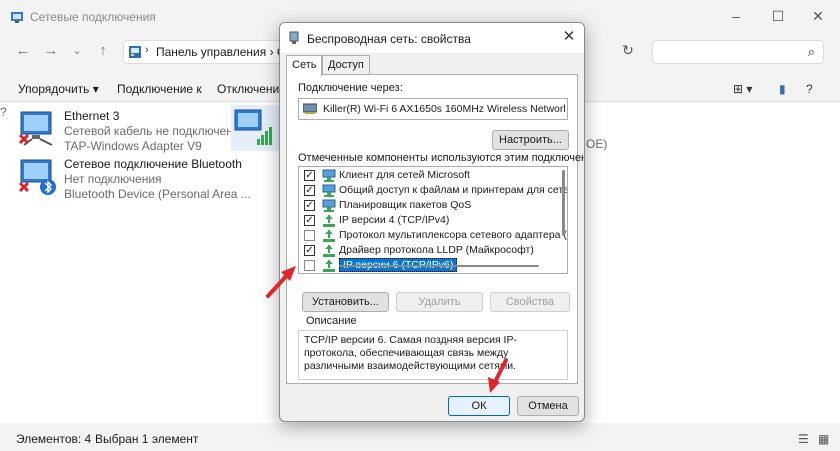  I want to click on refresh-icon: ↻, so click(628, 52).